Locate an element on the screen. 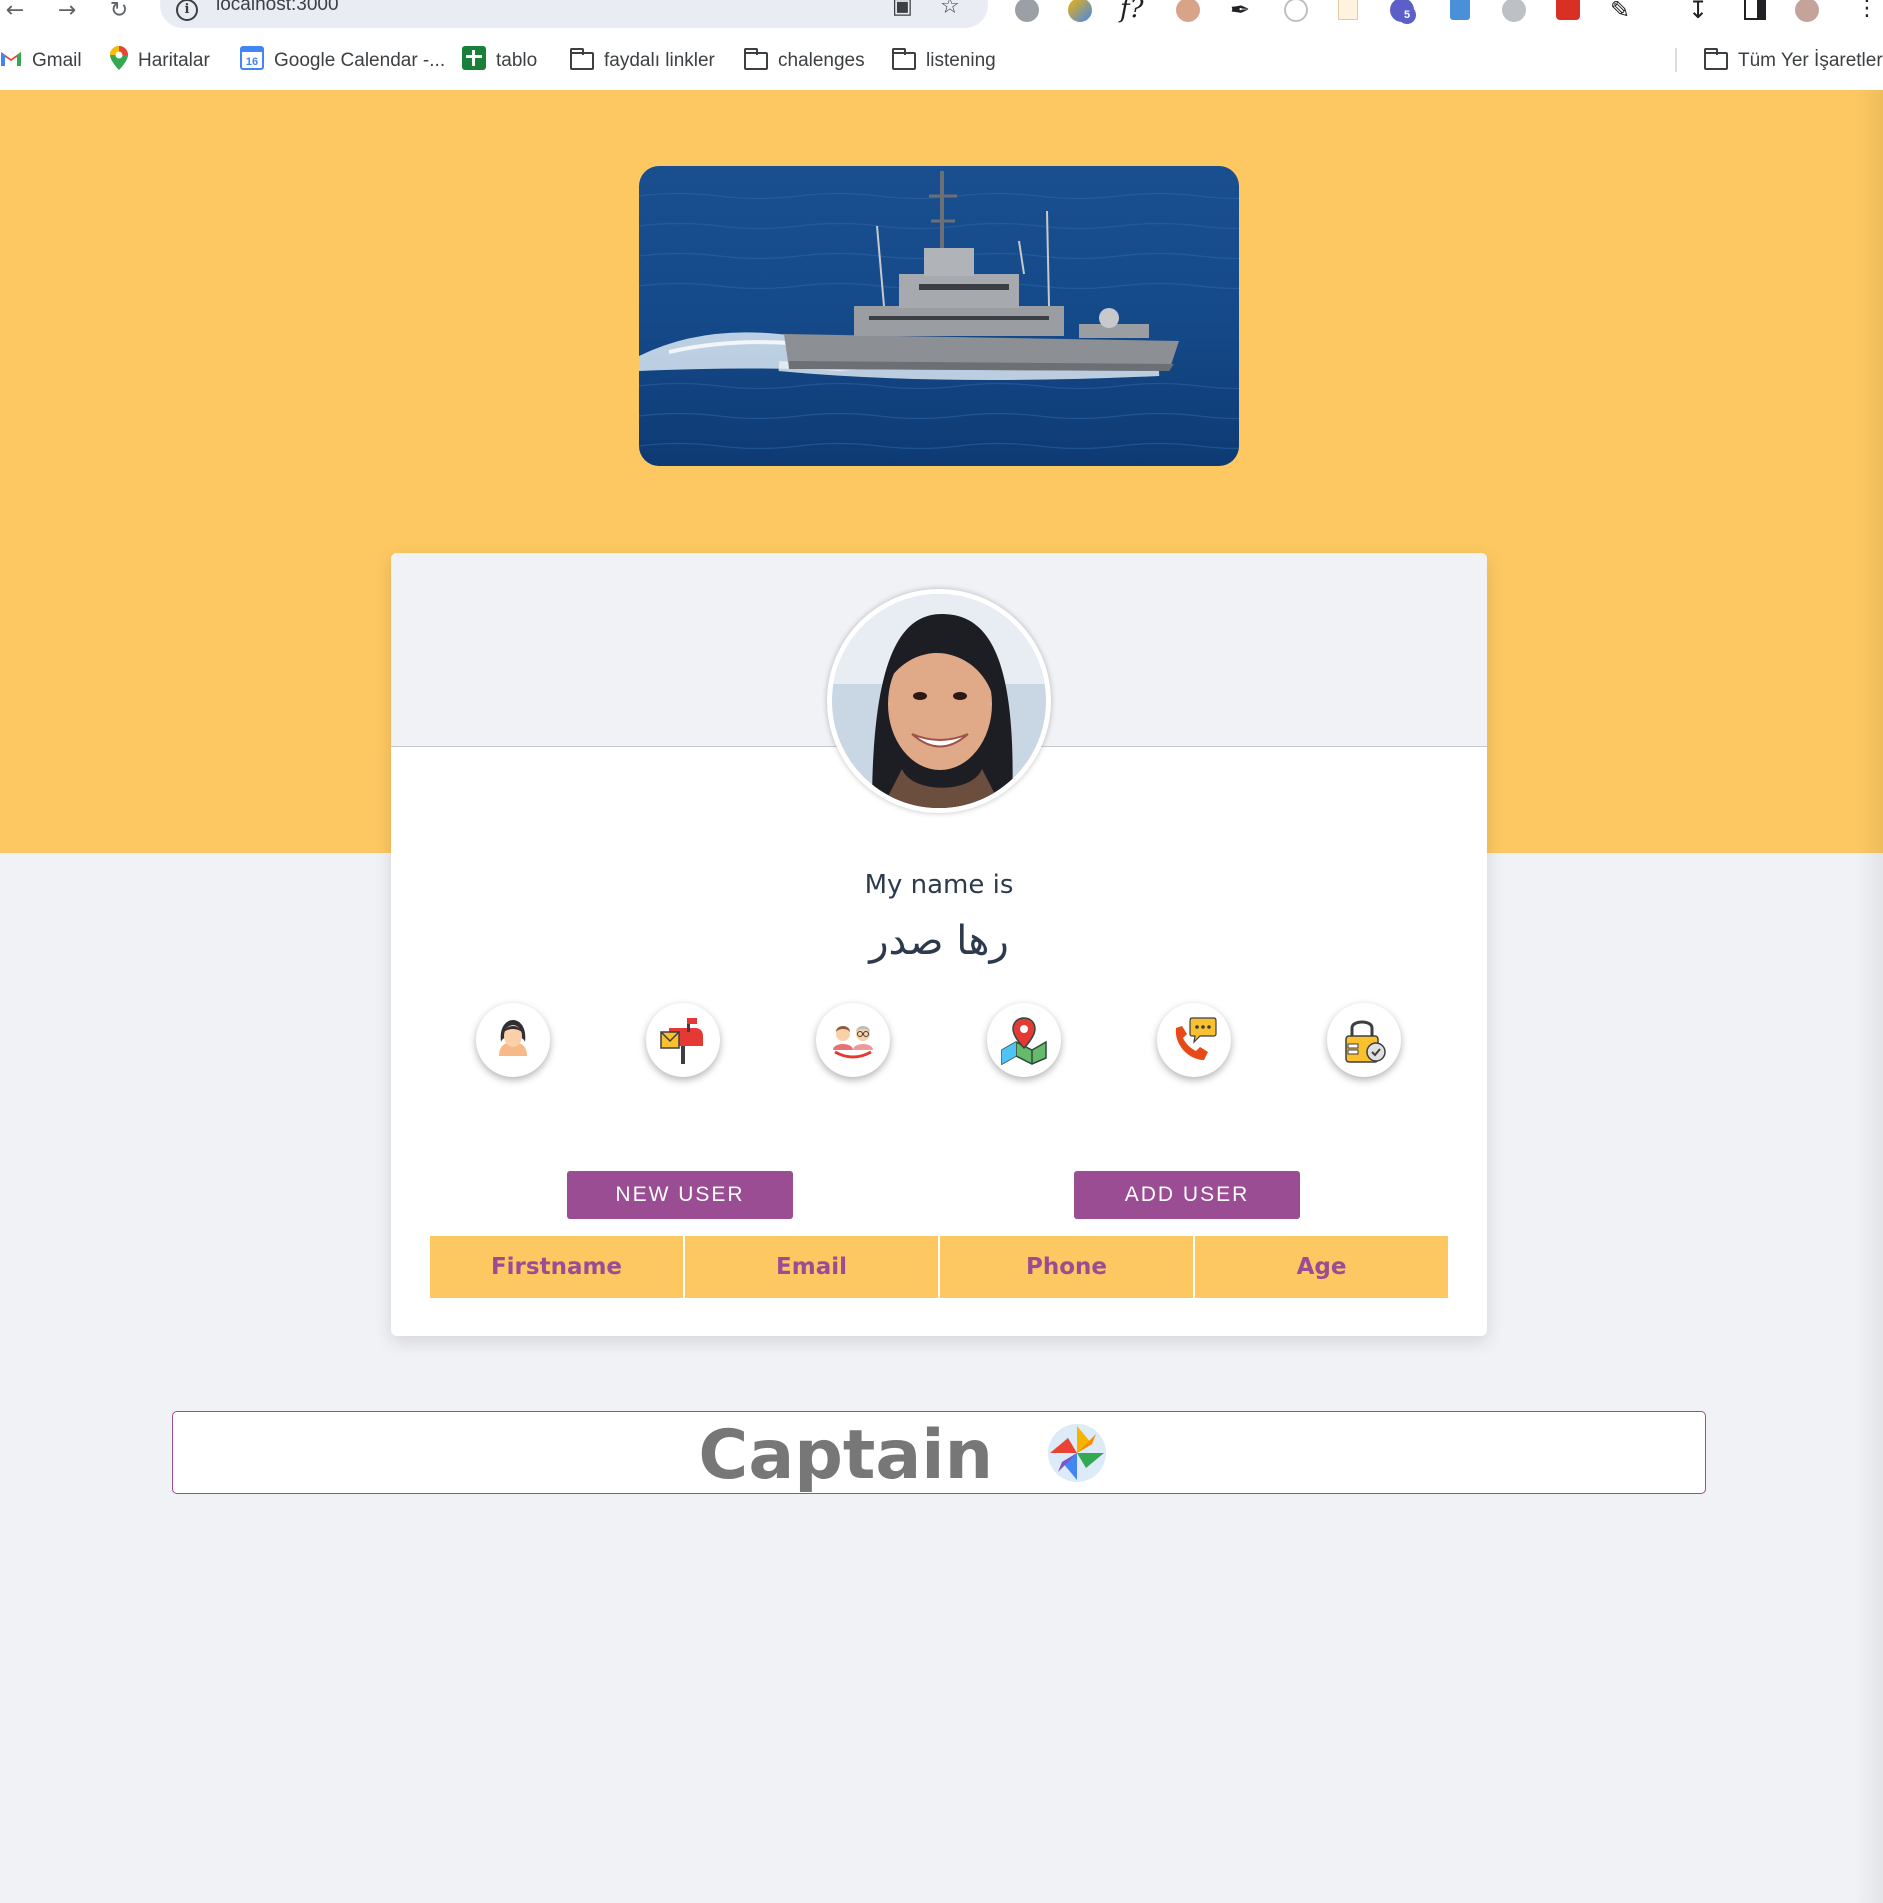  bookmark-all-bookmarks: Tüm Yer İşaretleri is located at coordinates (1793, 61).